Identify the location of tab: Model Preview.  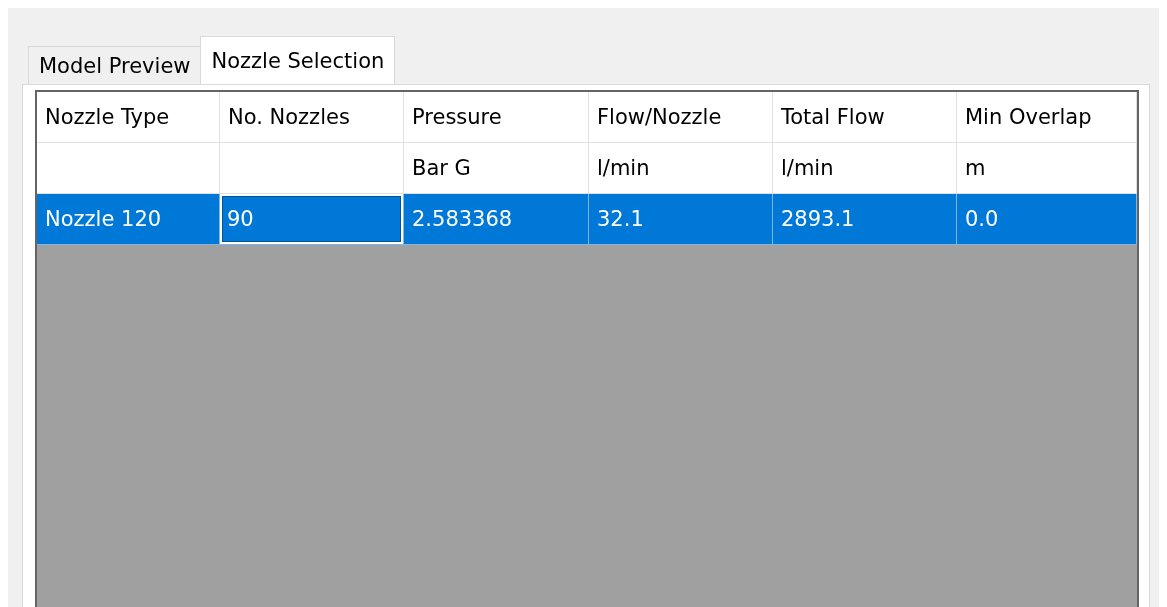
(115, 65).